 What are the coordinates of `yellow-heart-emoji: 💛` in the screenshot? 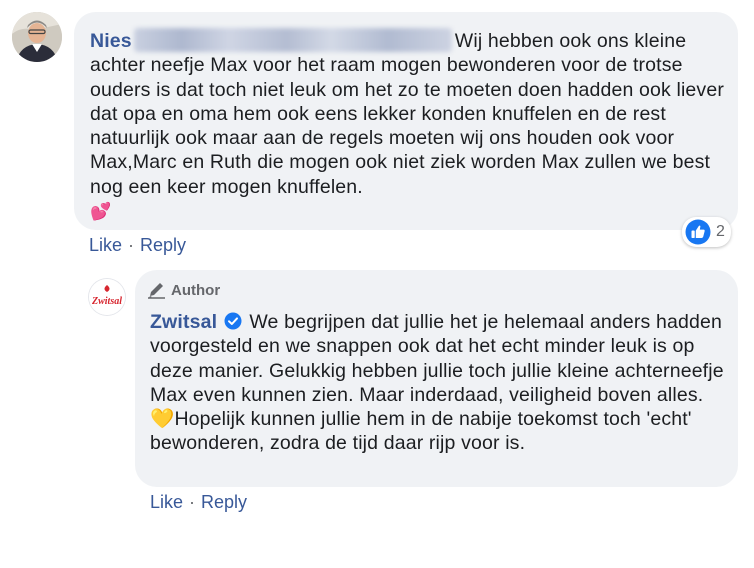 It's located at (162, 419).